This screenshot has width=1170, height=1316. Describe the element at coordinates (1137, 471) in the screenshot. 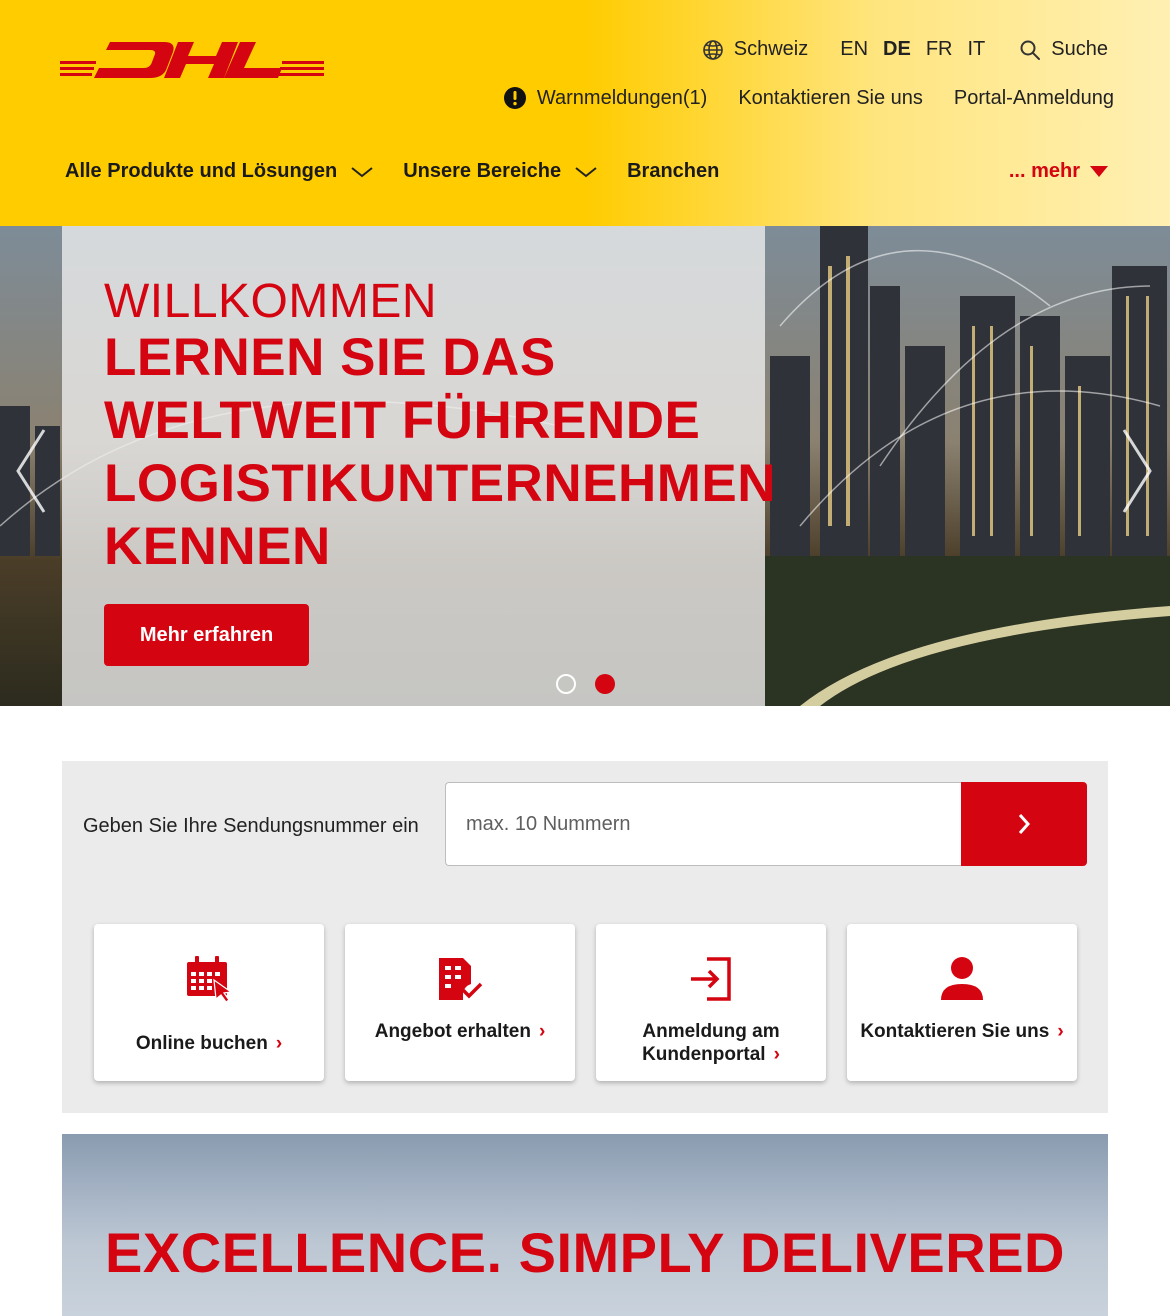

I see `carousel-next-icon` at that location.